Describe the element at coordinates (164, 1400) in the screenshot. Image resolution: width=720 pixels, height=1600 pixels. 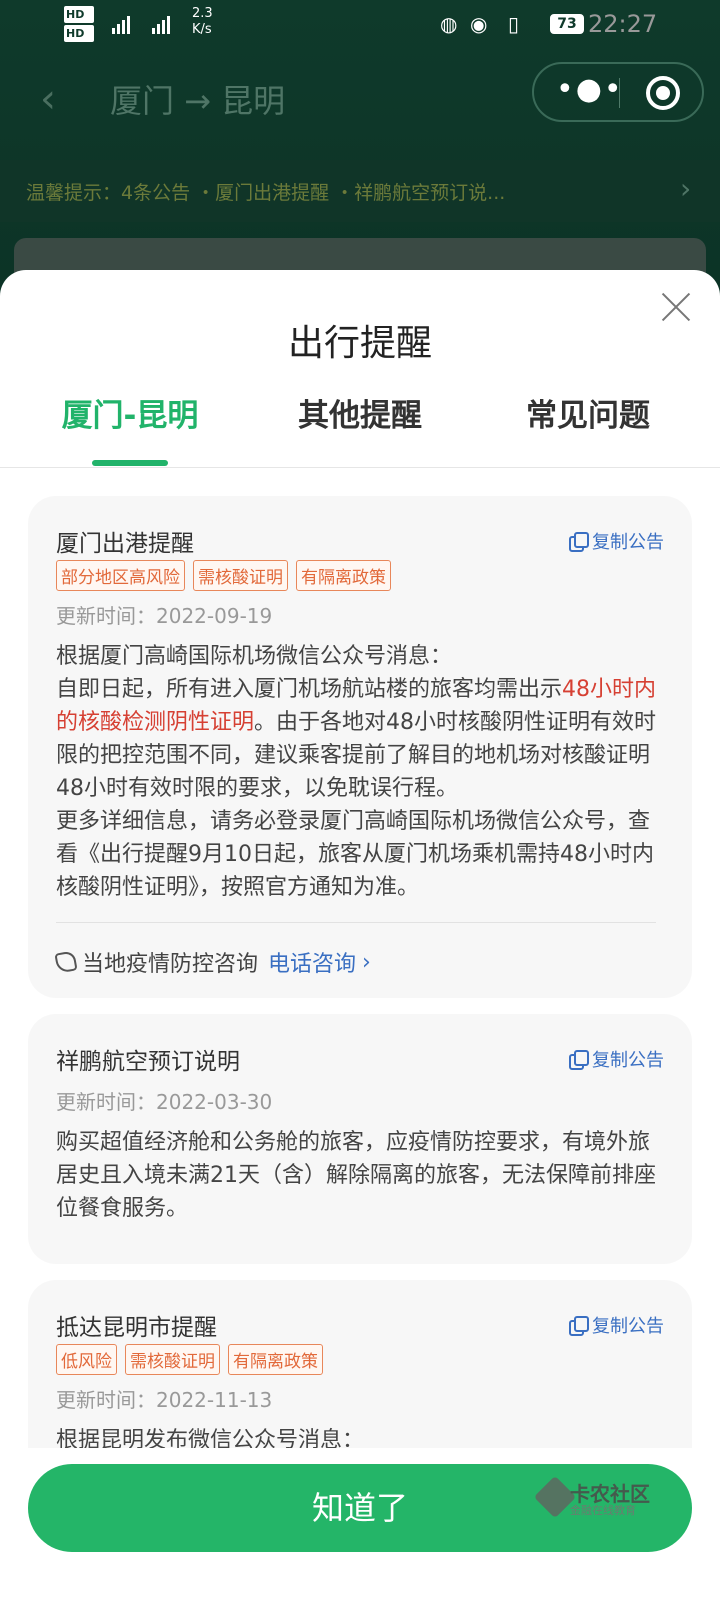
I see `updated-time: 更新时间：2022-11-13` at that location.